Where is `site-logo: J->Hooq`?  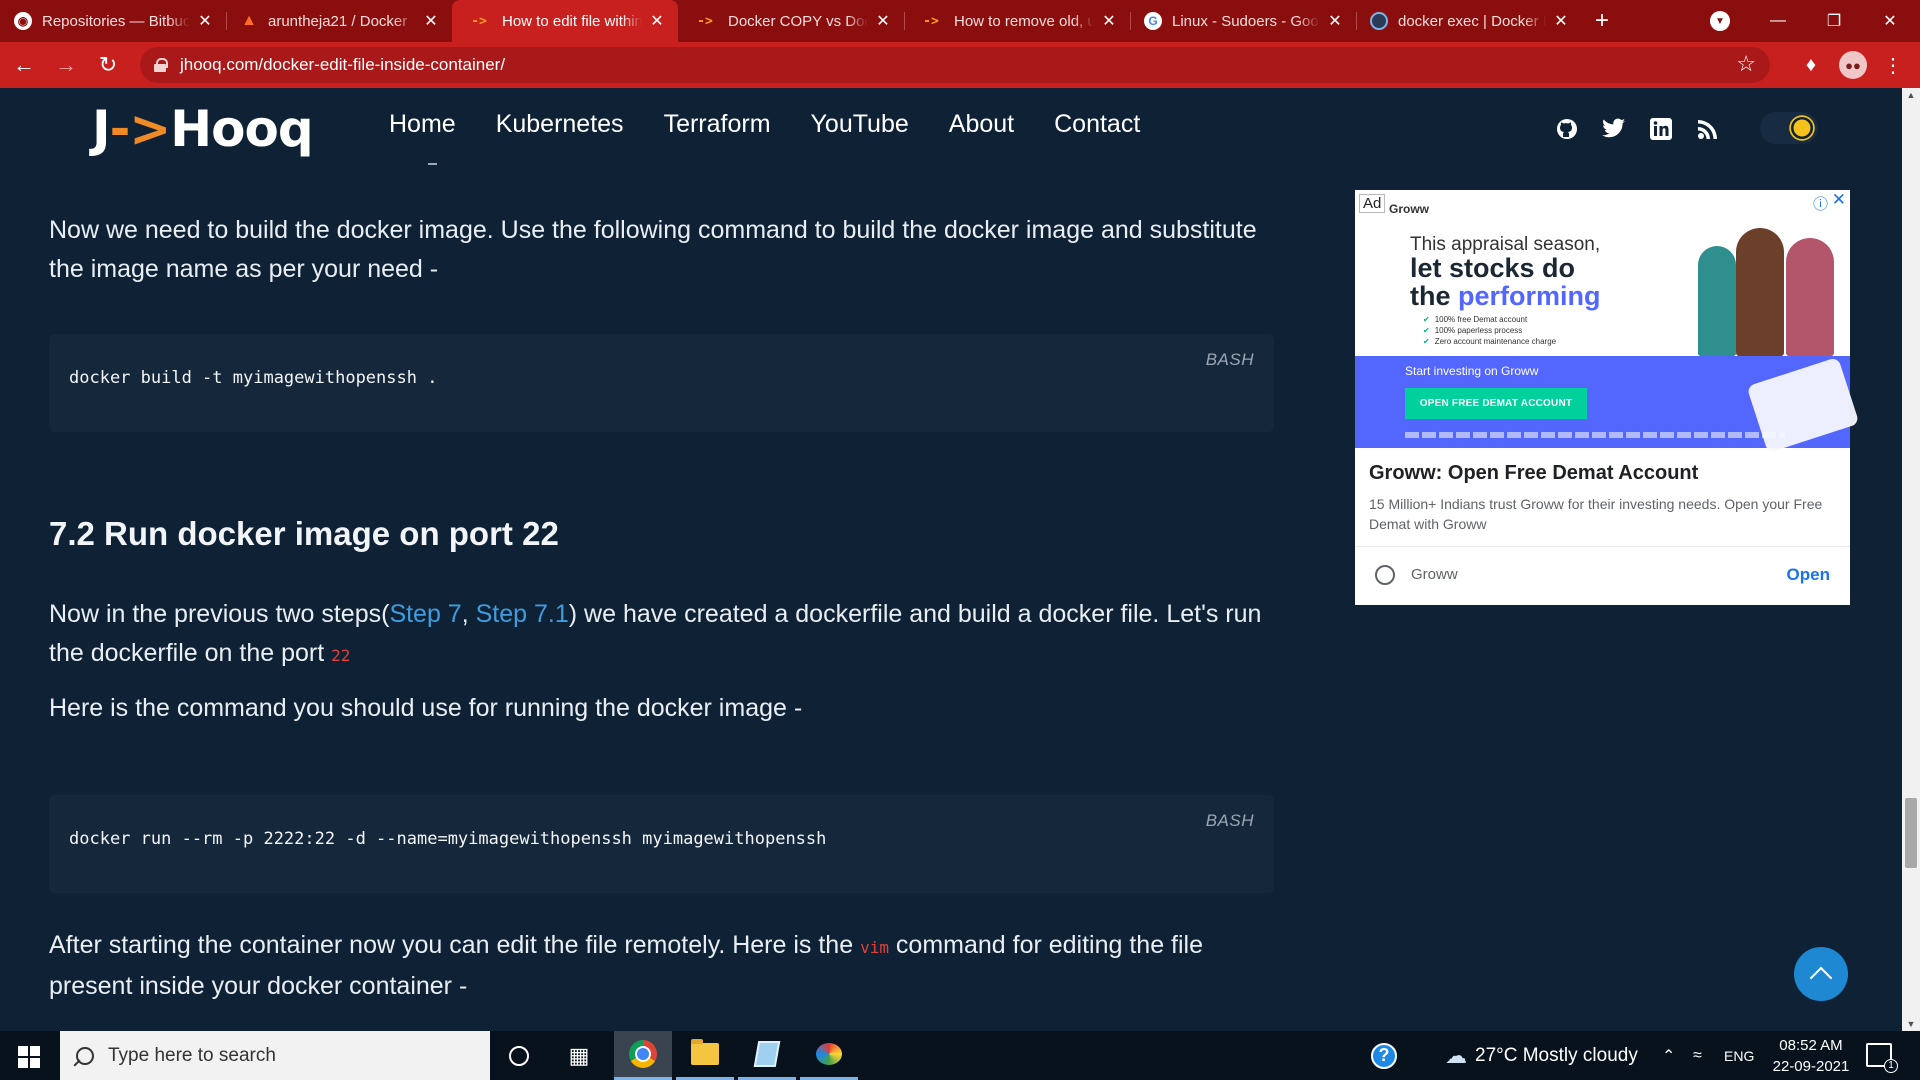 site-logo: J->Hooq is located at coordinates (203, 129).